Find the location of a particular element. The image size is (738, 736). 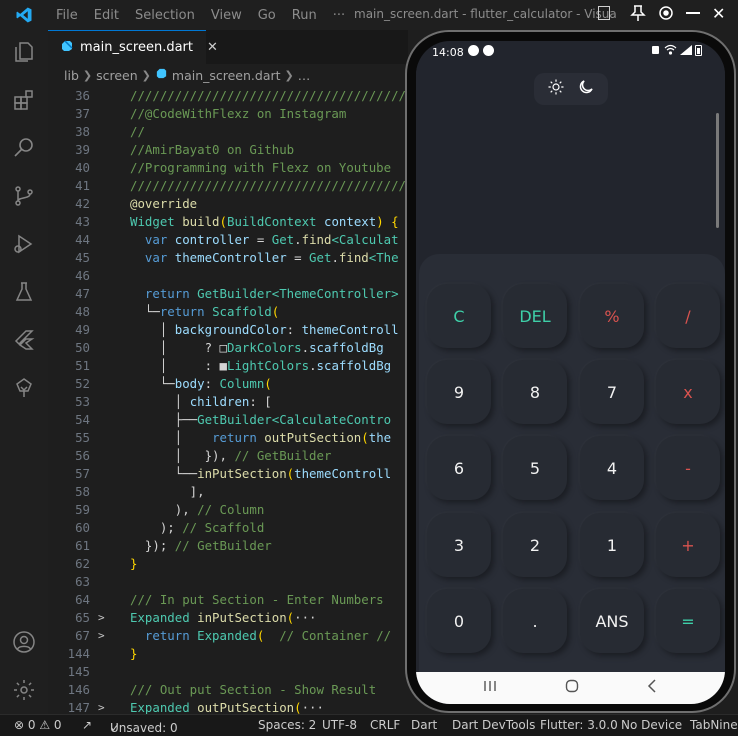

device-status: No Device is located at coordinates (651, 725).